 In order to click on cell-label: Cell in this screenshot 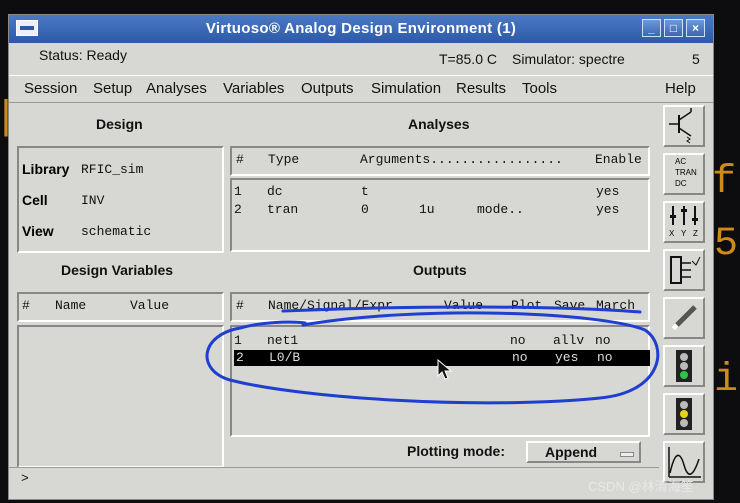, I will do `click(35, 200)`.